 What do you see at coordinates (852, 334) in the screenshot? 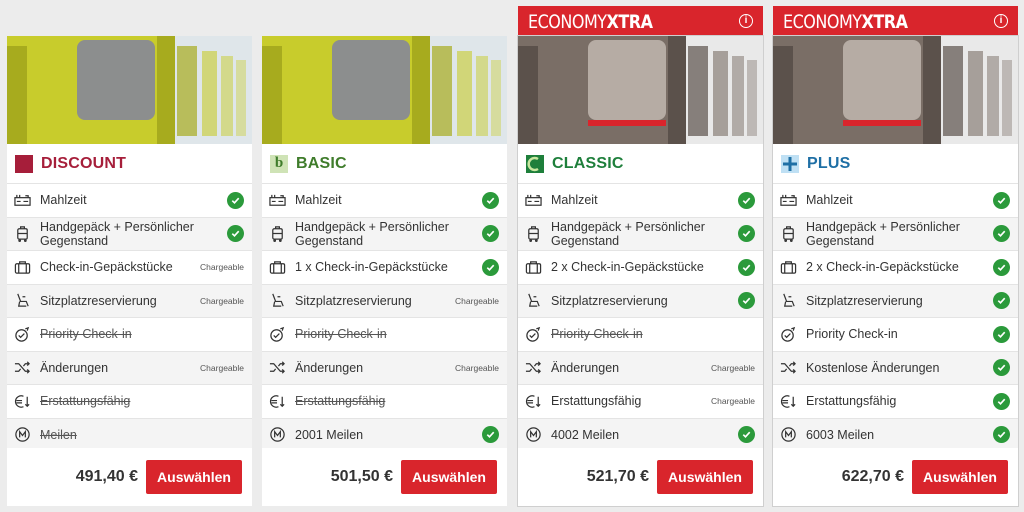
I see `feature-label: Priority Check-in` at bounding box center [852, 334].